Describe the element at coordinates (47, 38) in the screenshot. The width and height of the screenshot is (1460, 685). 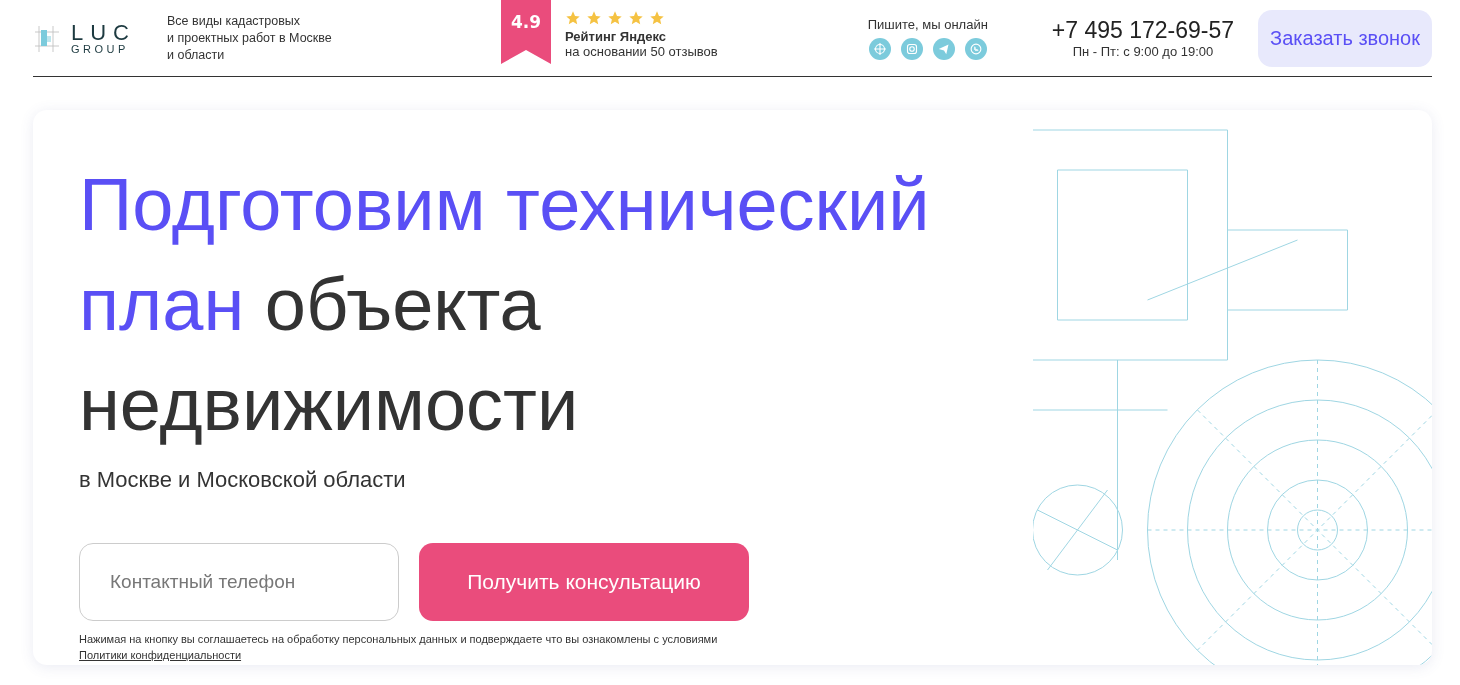
I see `logo-icon` at that location.